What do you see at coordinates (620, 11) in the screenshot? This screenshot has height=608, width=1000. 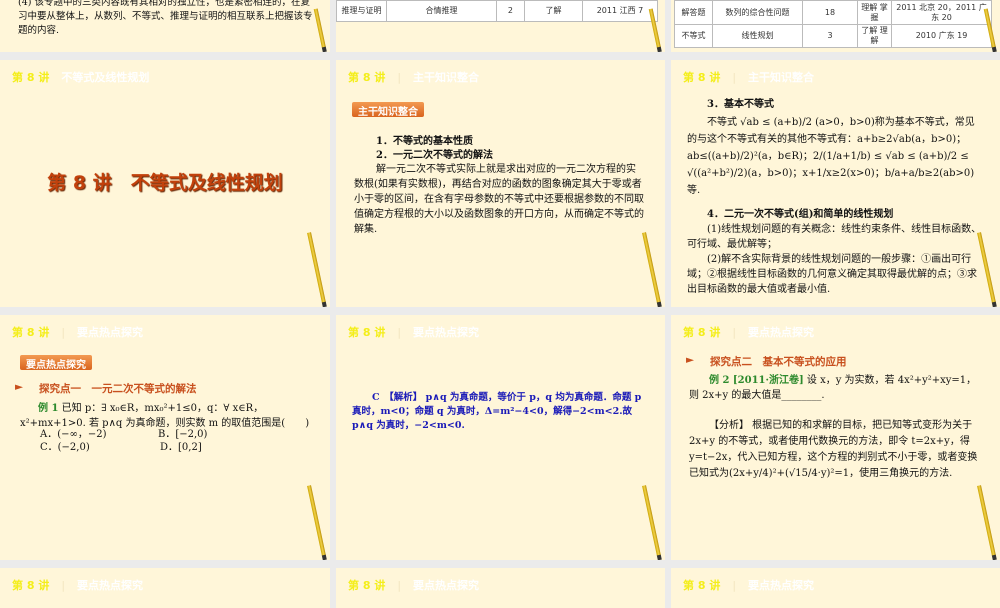 I see `cell: 2011 江西 7` at bounding box center [620, 11].